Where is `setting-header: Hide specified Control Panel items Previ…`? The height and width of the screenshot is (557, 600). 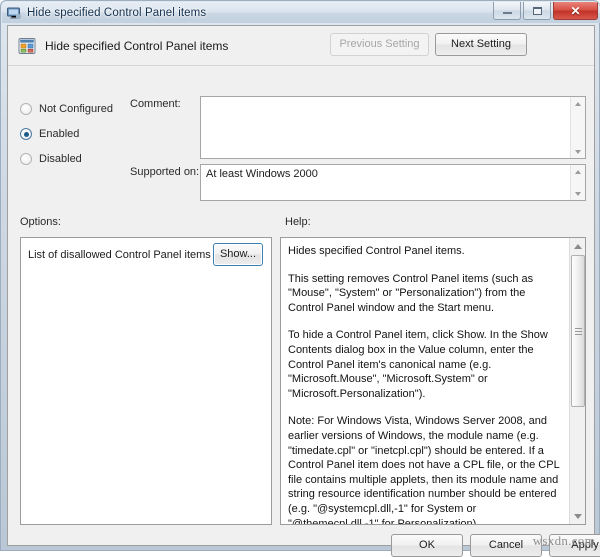 setting-header: Hide specified Control Panel items Previ… is located at coordinates (301, 46).